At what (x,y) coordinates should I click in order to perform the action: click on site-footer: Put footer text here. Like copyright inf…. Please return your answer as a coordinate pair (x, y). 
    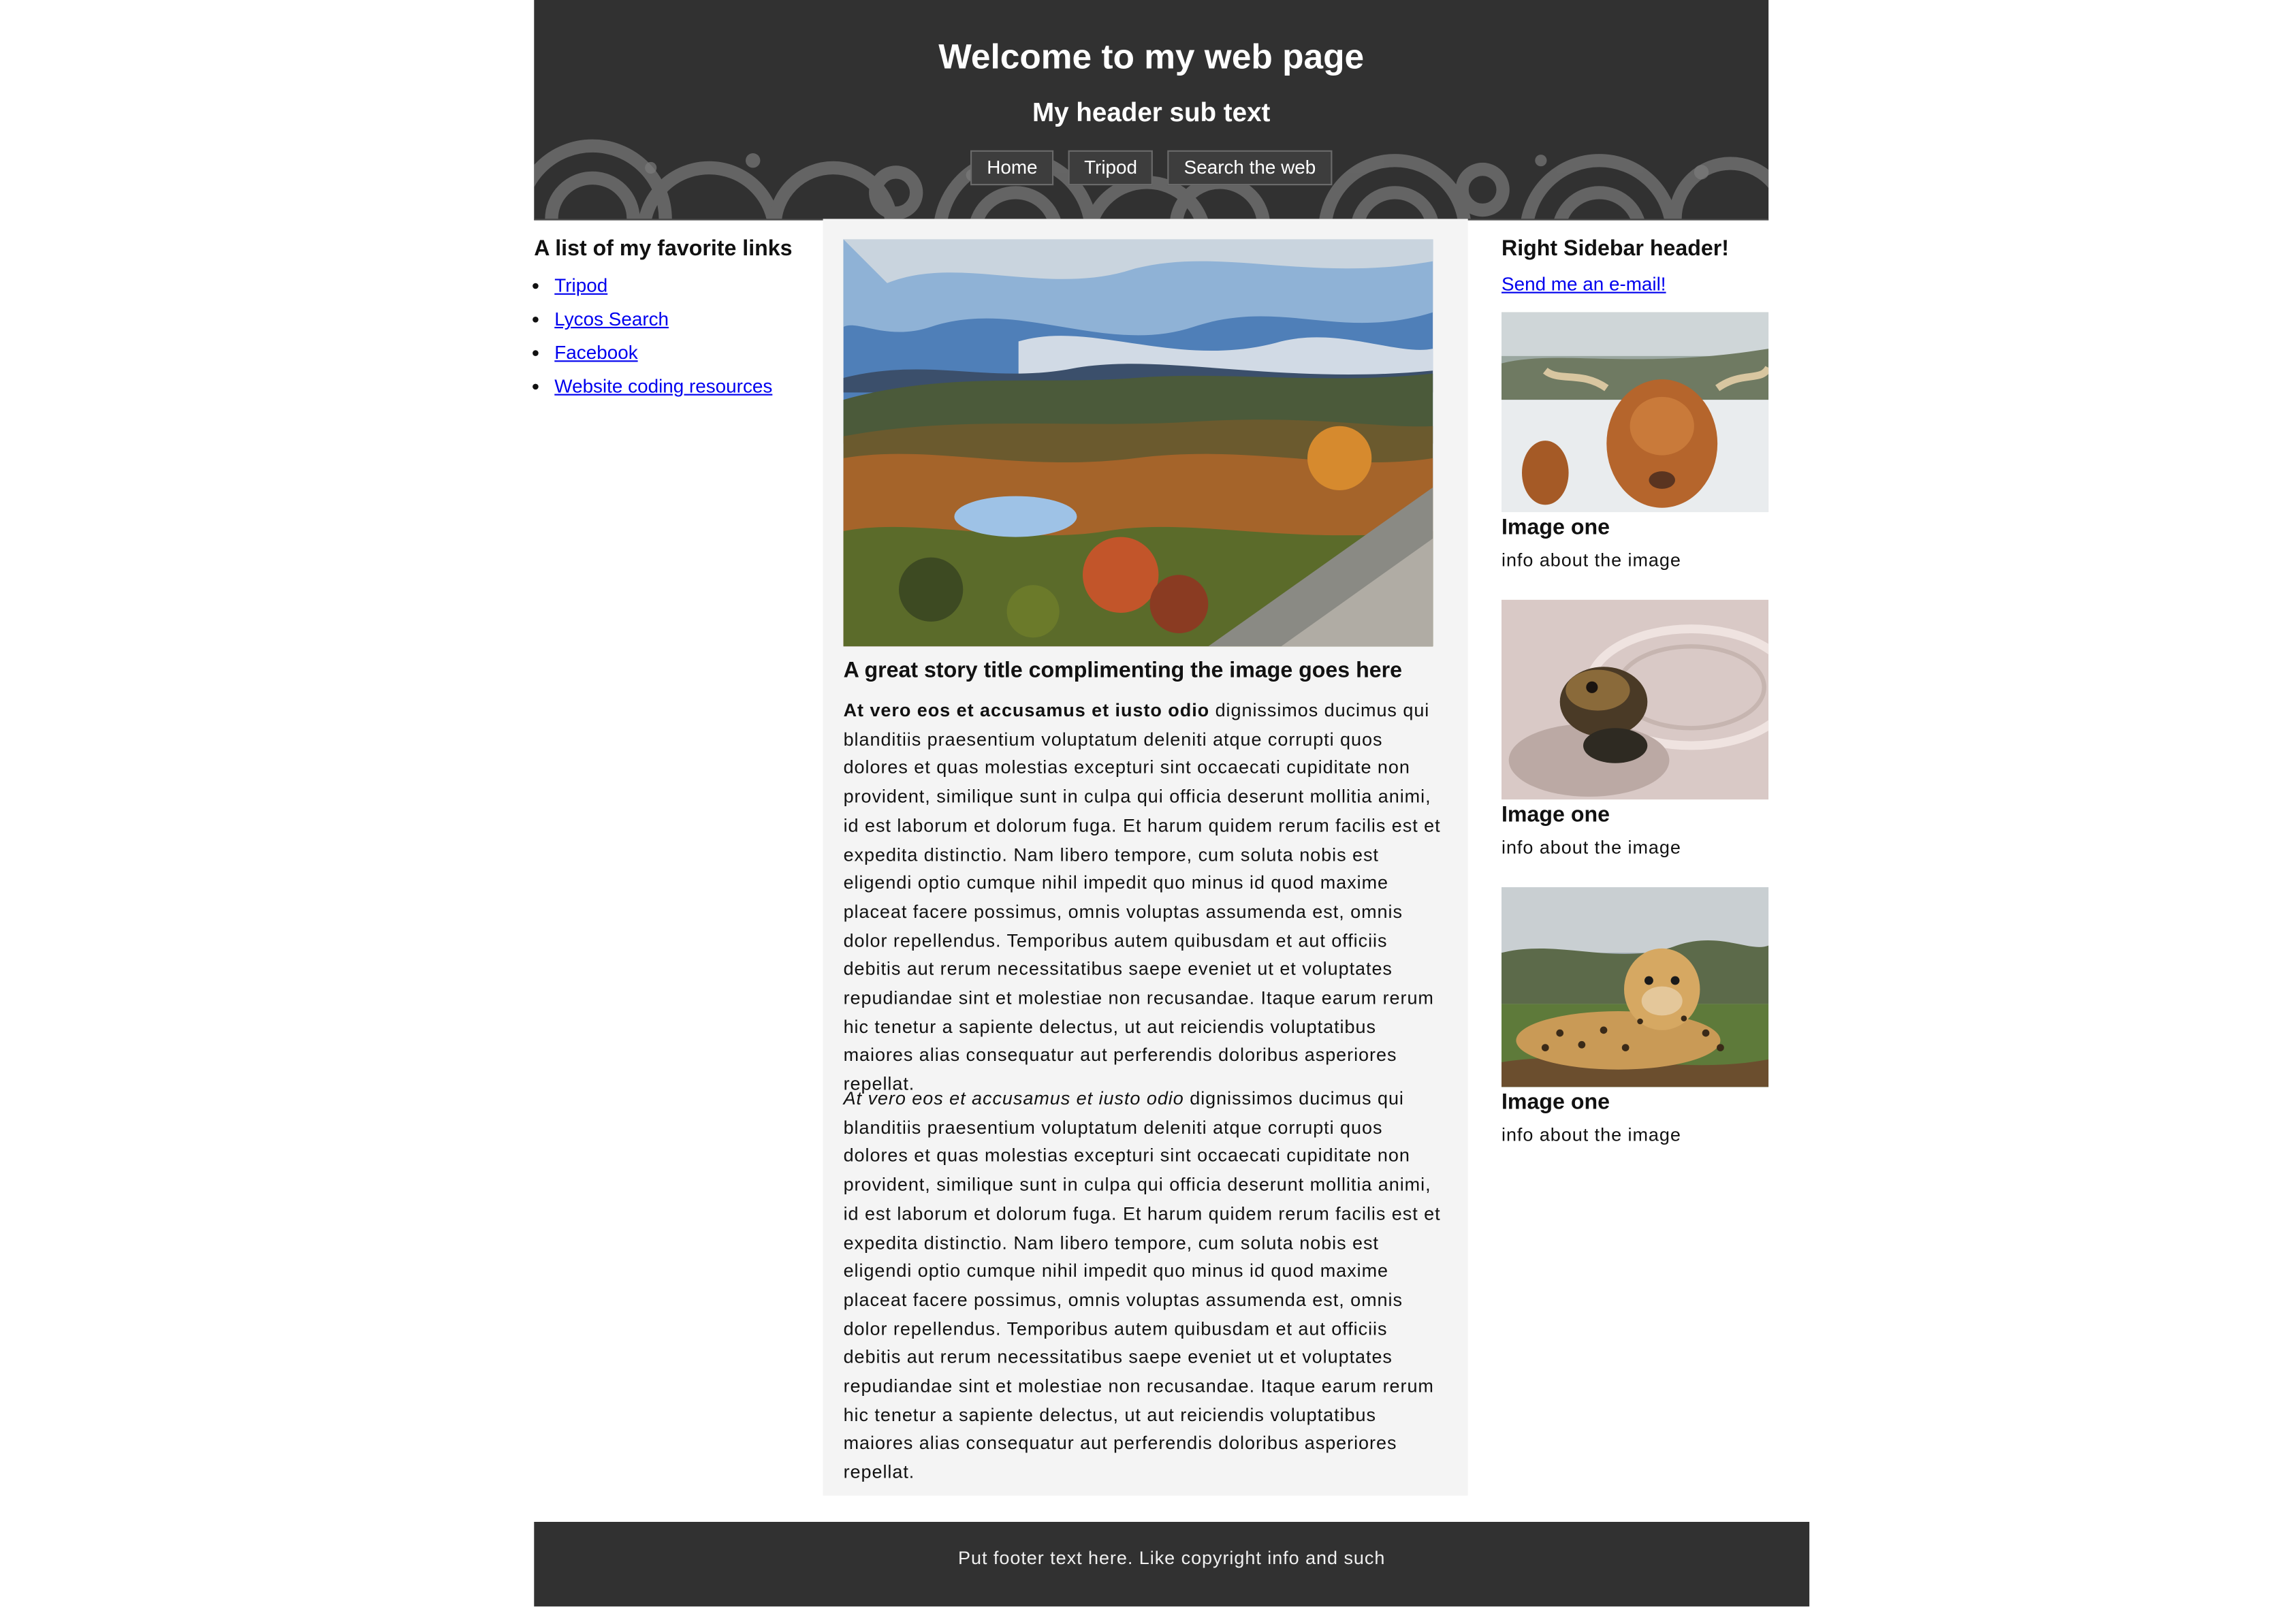
    Looking at the image, I should click on (1172, 1564).